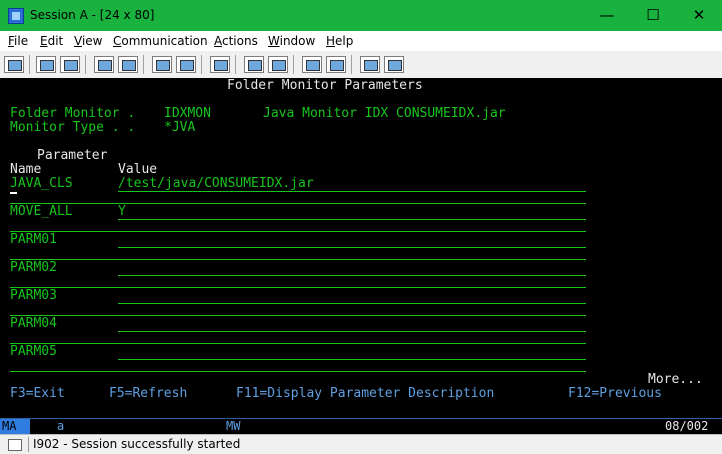  What do you see at coordinates (72, 155) in the screenshot?
I see `column-header-parameter: Parameter` at bounding box center [72, 155].